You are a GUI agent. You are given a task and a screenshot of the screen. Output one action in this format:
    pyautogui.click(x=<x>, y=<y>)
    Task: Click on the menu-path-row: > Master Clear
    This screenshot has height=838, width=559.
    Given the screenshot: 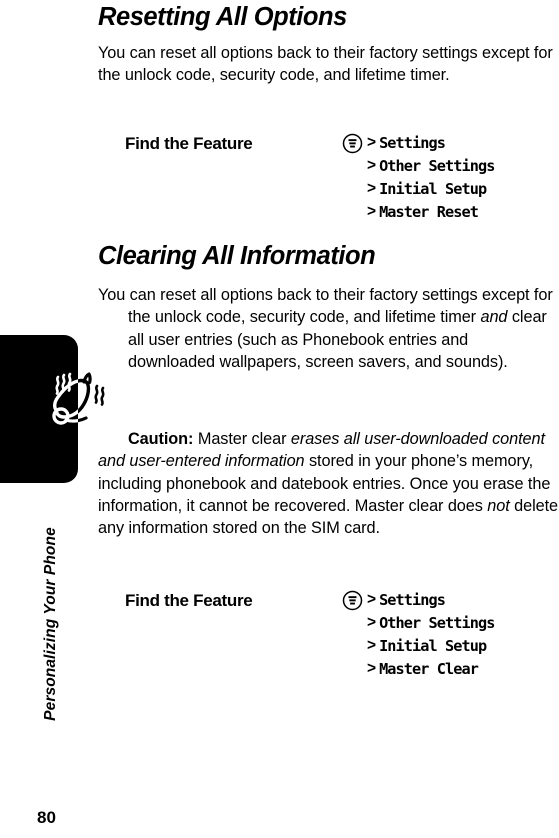 What is the action you would take?
    pyautogui.click(x=418, y=669)
    